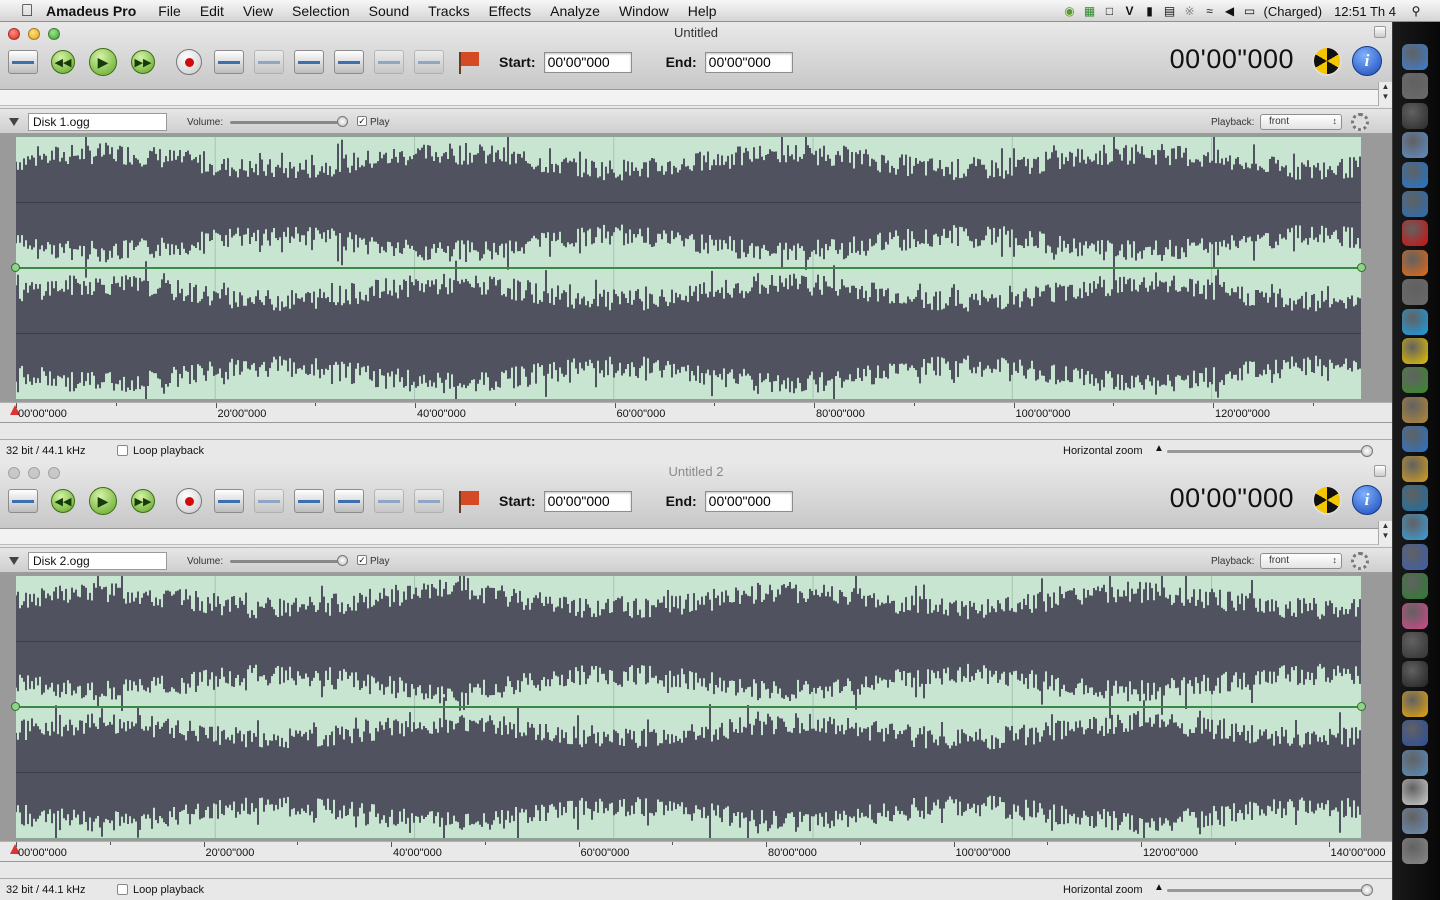 The width and height of the screenshot is (1440, 900). I want to click on apps-folder-icon, so click(1415, 821).